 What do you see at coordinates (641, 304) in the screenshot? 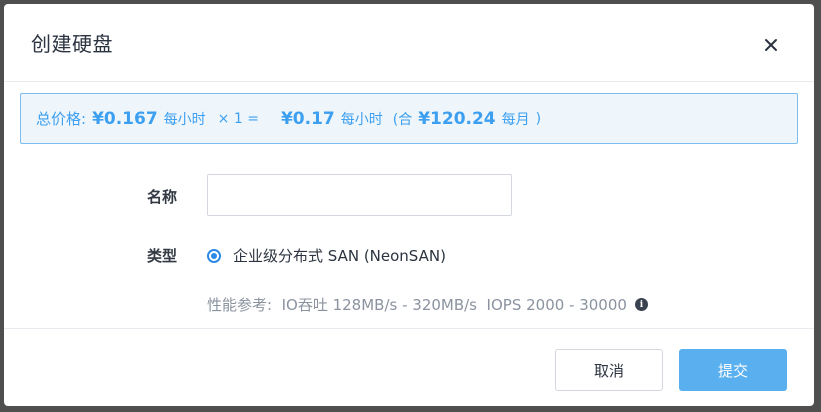
I see `info-icon: i` at bounding box center [641, 304].